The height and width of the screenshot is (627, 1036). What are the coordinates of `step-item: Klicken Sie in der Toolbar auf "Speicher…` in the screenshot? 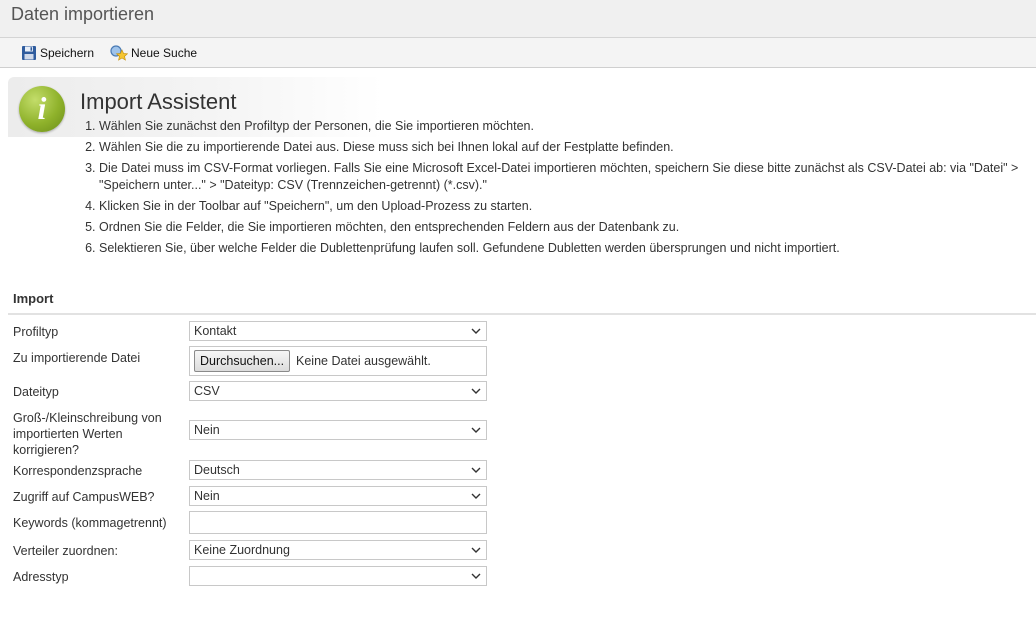 It's located at (564, 206).